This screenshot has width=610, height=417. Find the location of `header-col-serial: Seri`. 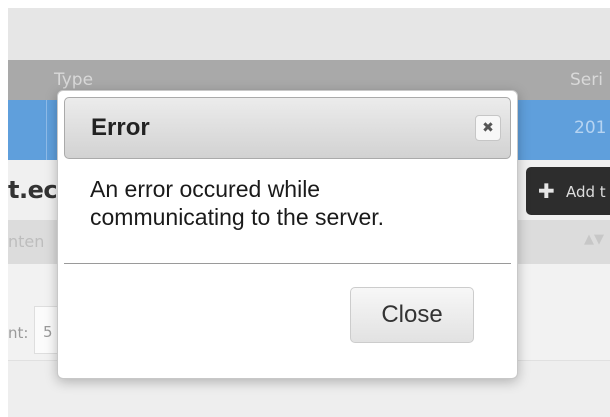

header-col-serial: Seri is located at coordinates (586, 80).